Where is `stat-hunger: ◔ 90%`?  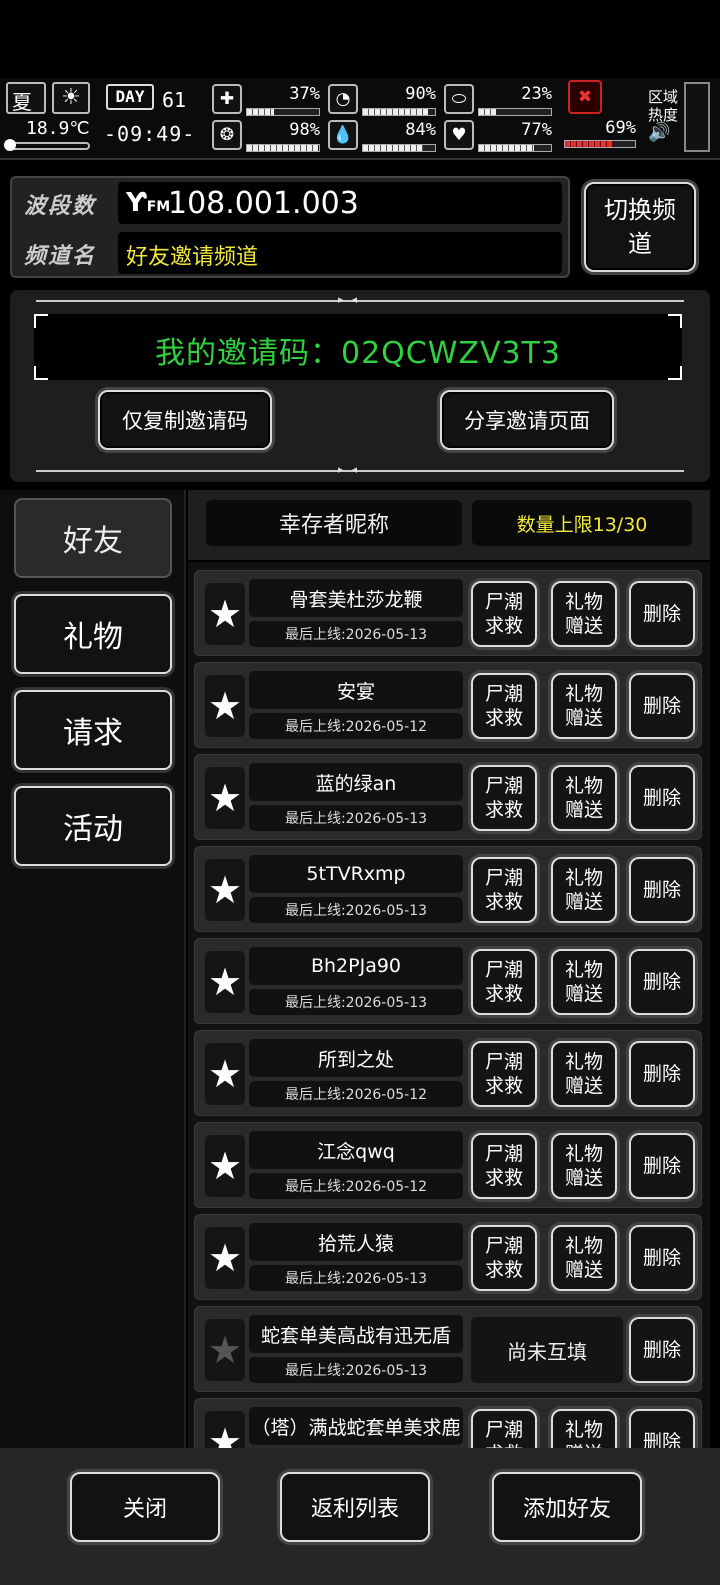
stat-hunger: ◔ 90% is located at coordinates (384, 102).